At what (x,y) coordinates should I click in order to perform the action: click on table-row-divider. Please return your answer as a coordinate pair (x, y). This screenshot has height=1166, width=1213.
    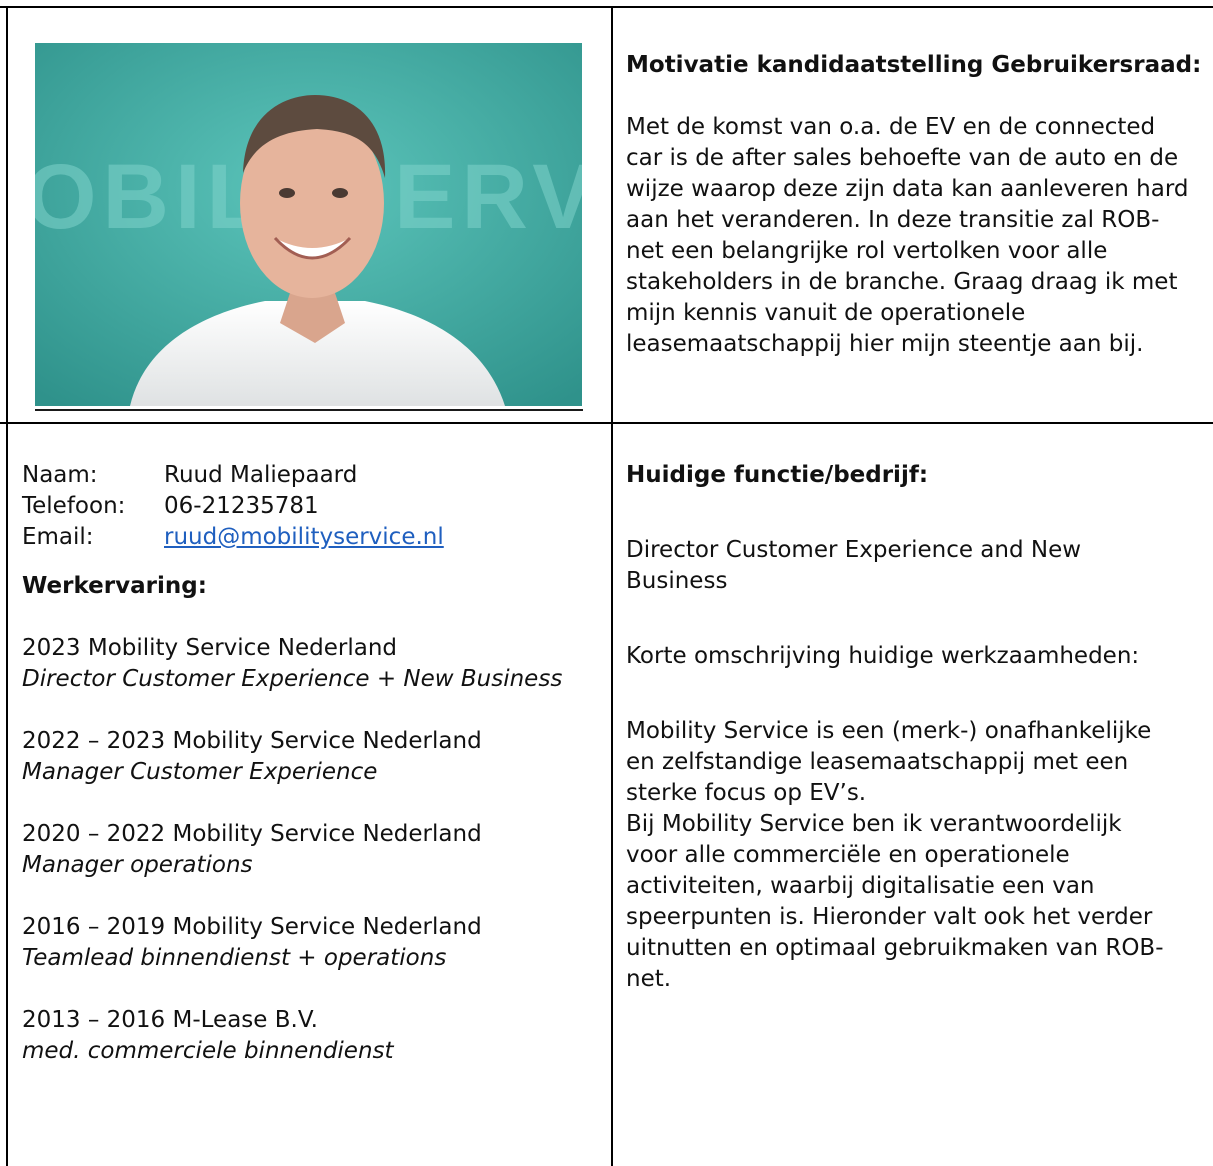
    Looking at the image, I should click on (606, 423).